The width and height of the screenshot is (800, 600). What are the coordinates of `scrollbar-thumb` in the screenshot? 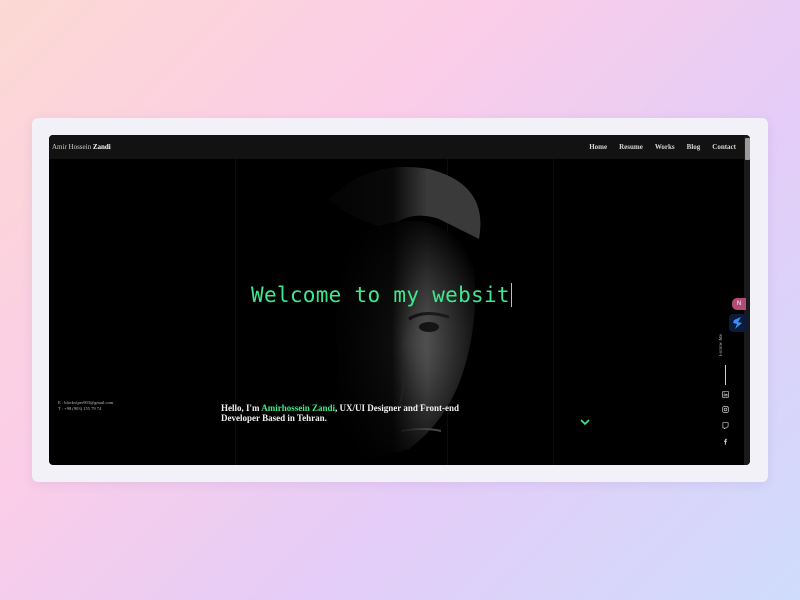 It's located at (747, 149).